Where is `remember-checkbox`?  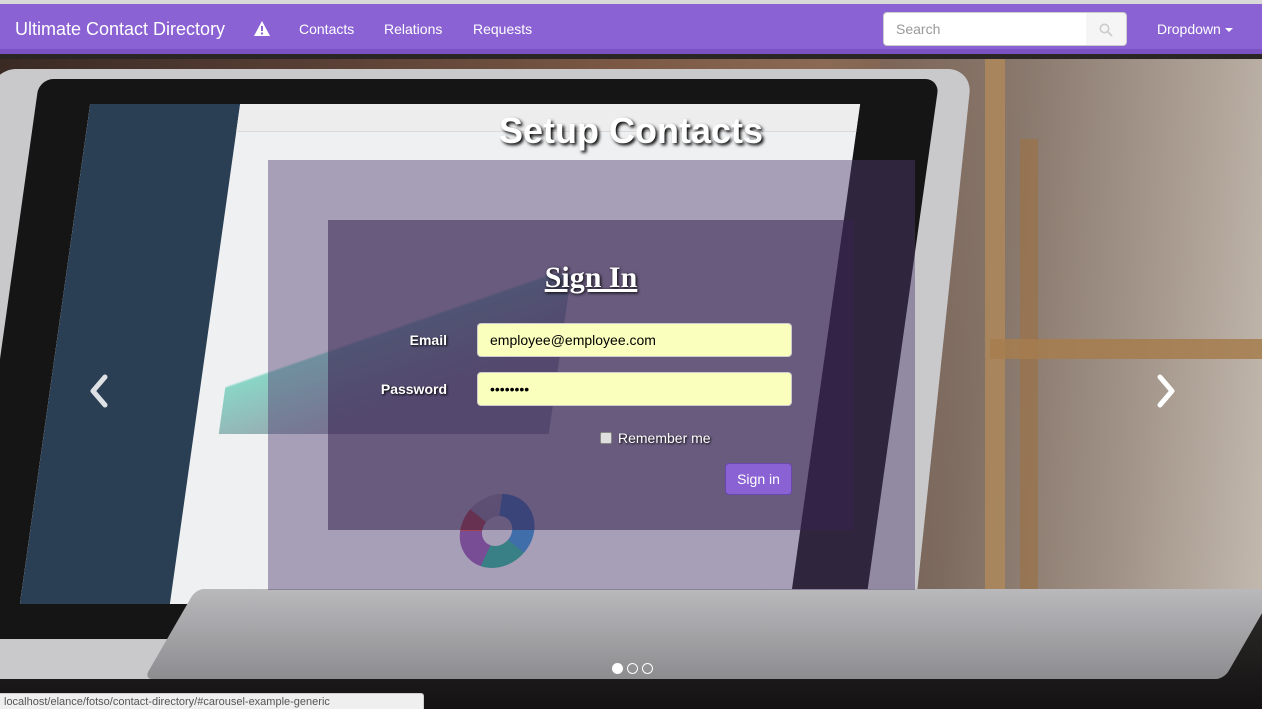 remember-checkbox is located at coordinates (606, 438).